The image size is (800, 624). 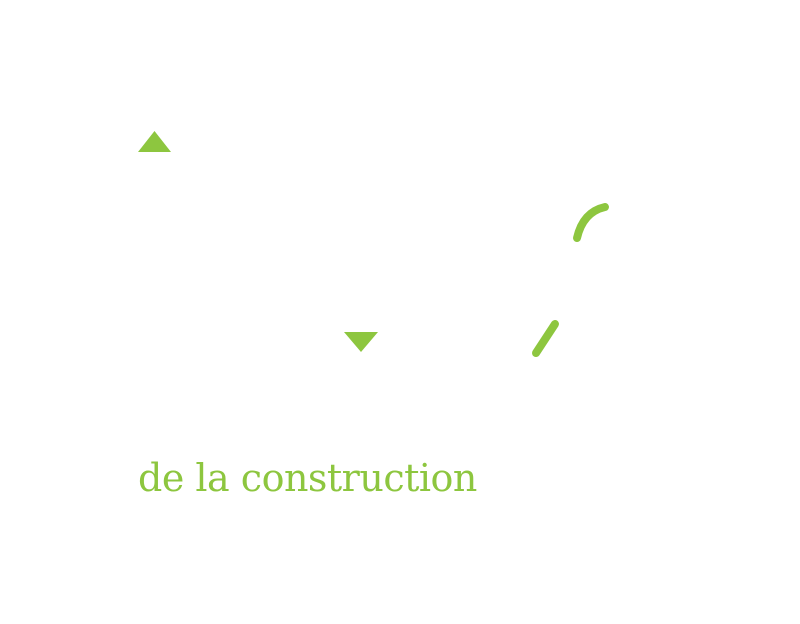 What do you see at coordinates (591, 222) in the screenshot?
I see `arc-stroke-icon` at bounding box center [591, 222].